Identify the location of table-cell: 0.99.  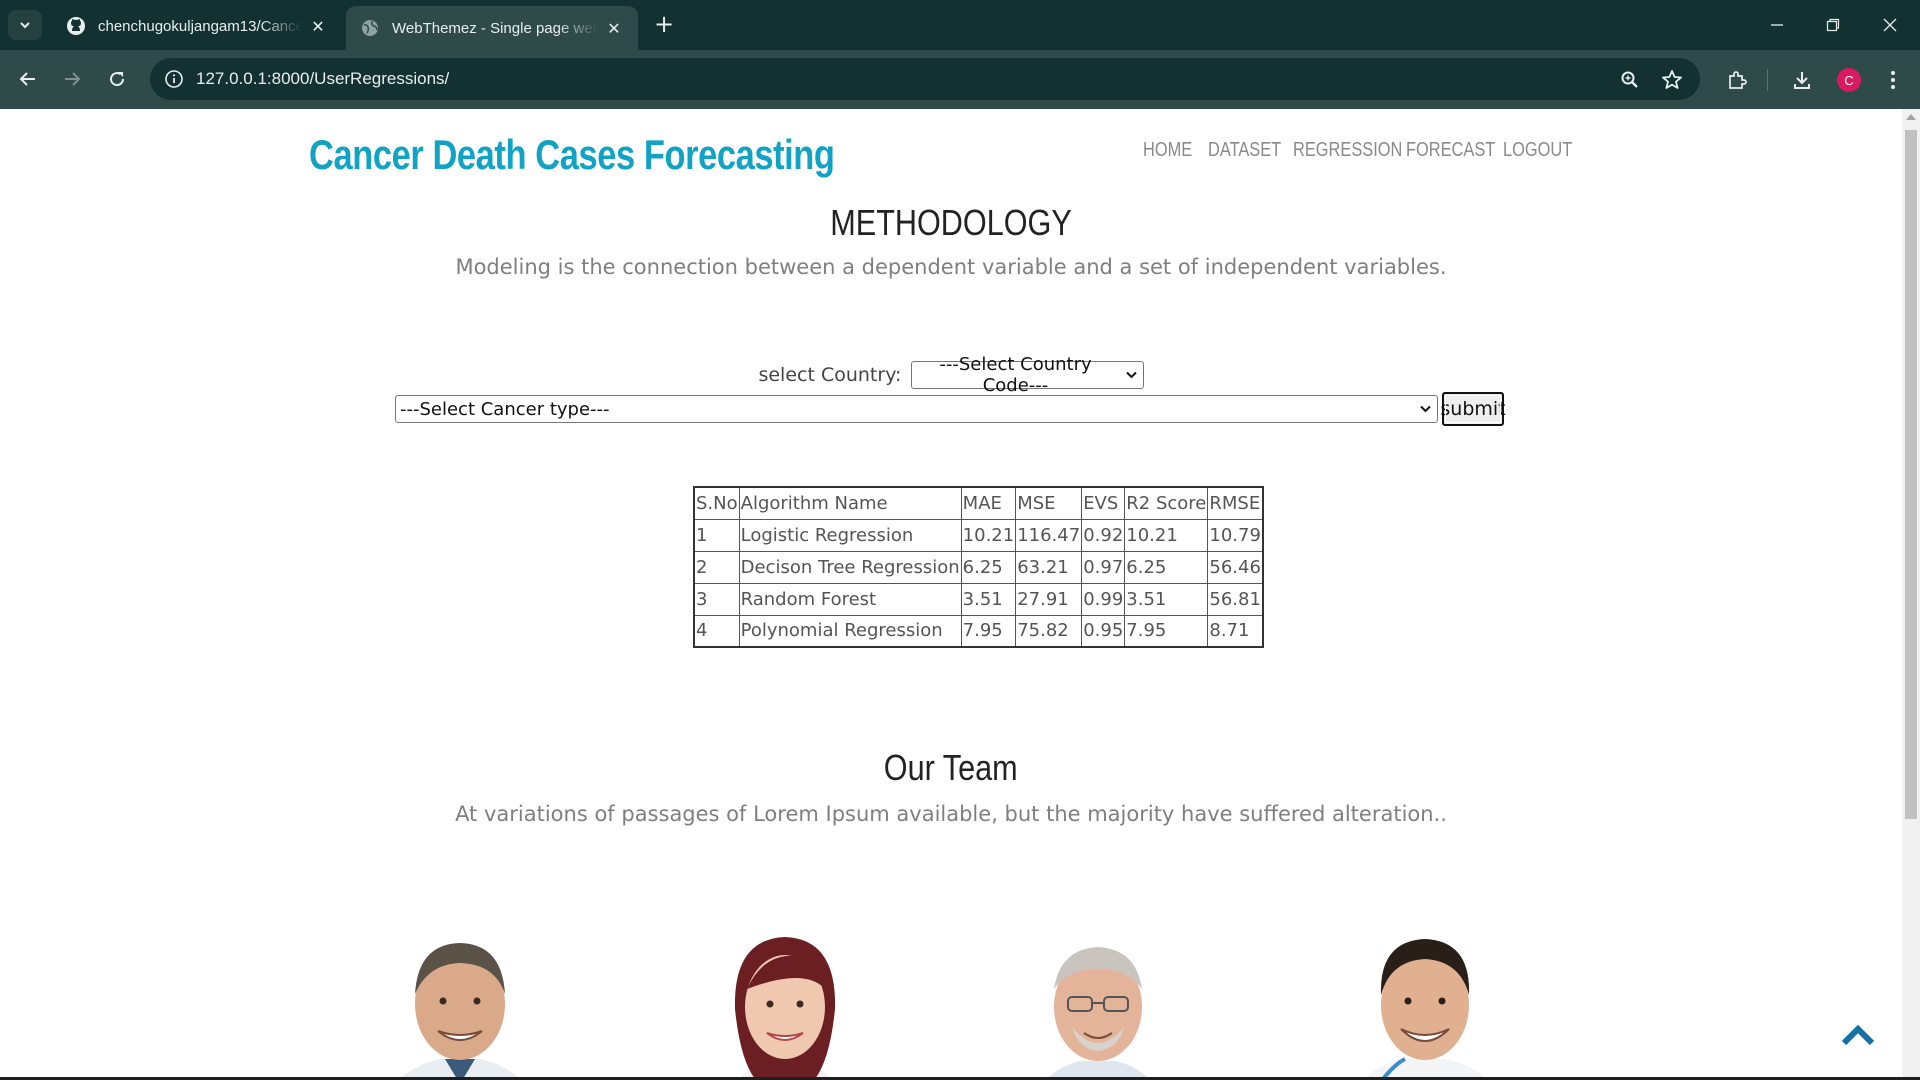
(1103, 599).